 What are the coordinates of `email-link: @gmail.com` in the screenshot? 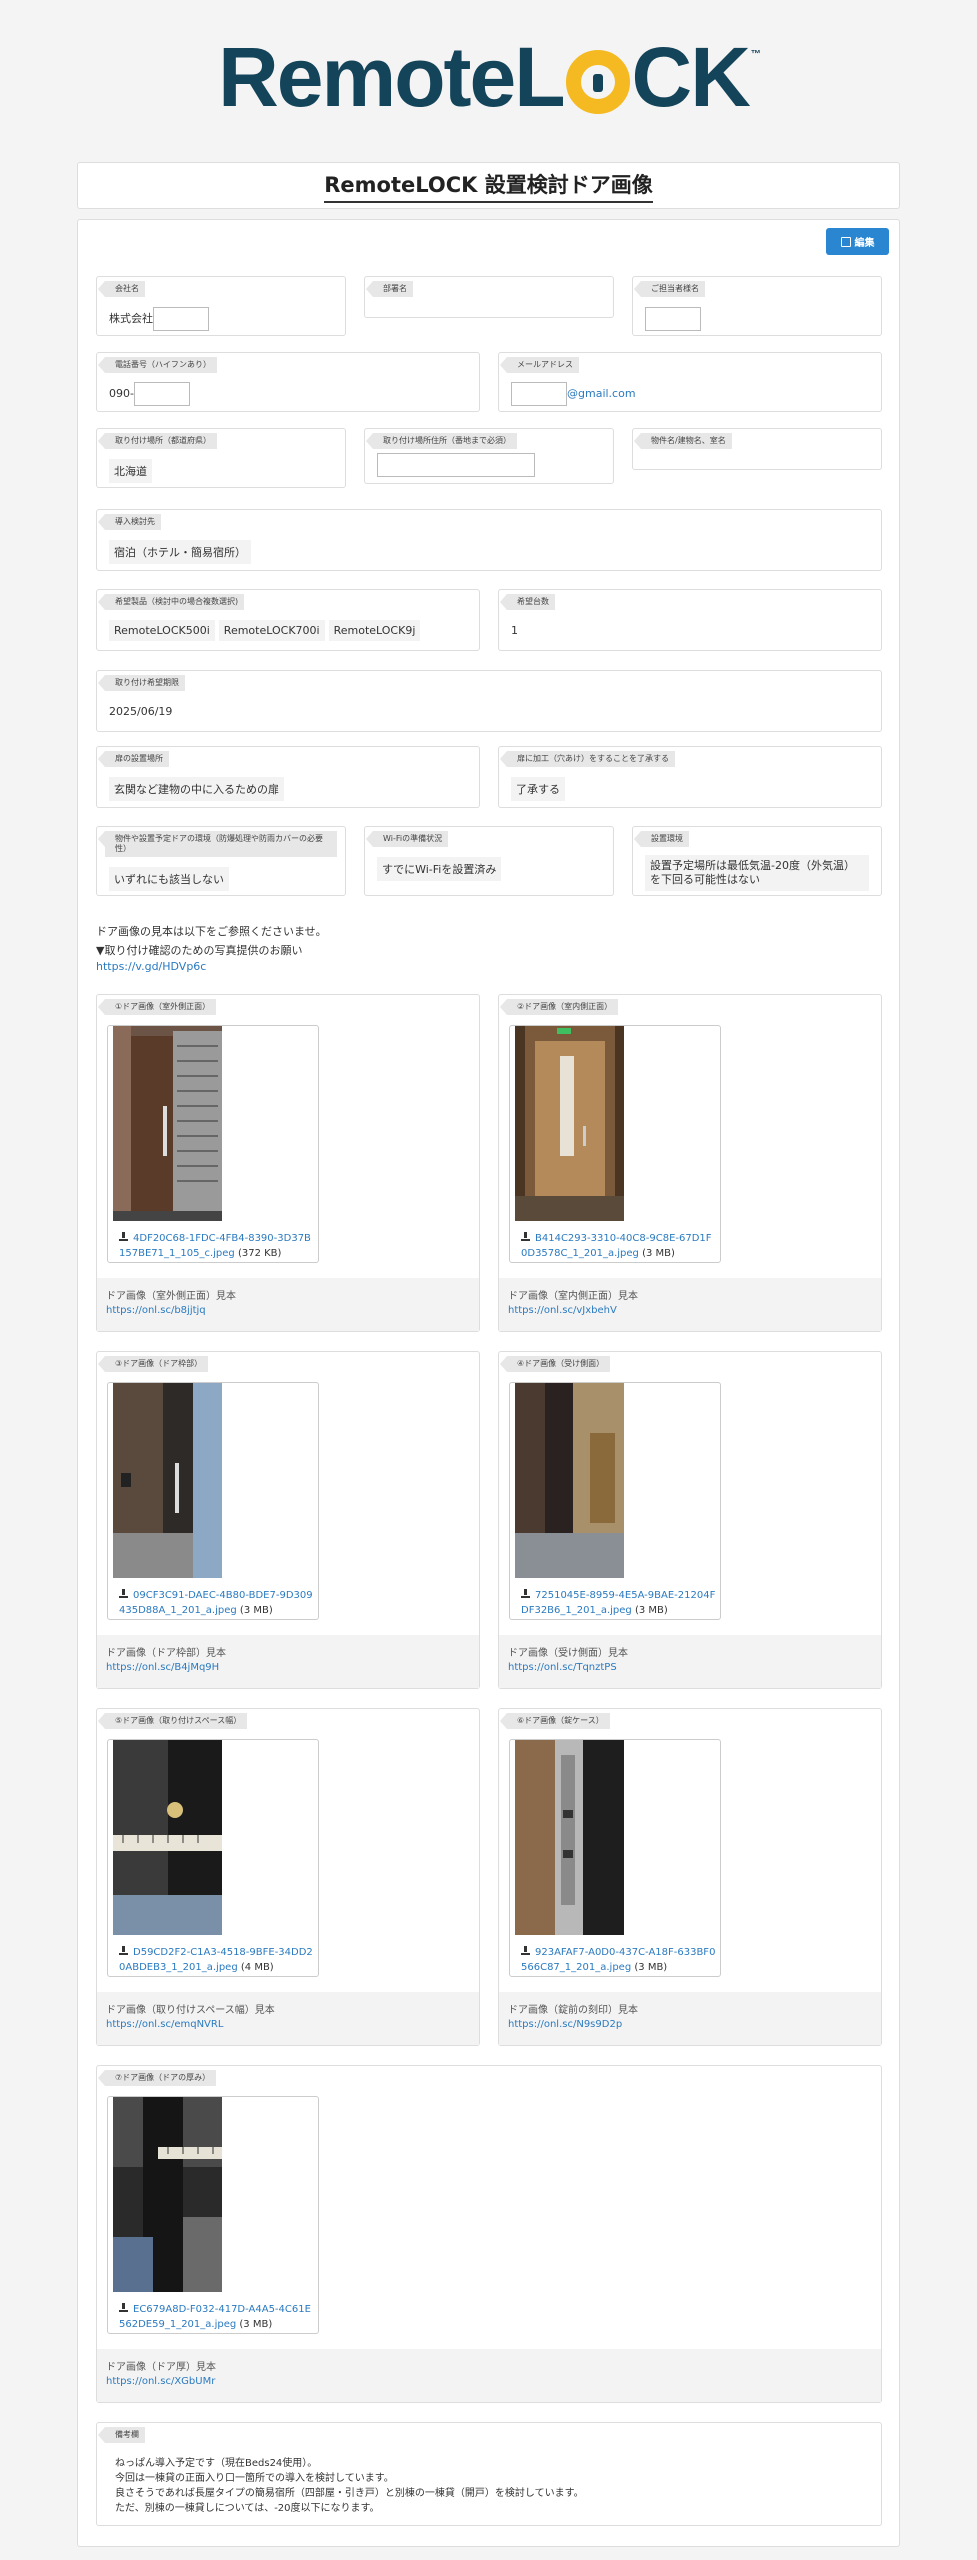 It's located at (601, 393).